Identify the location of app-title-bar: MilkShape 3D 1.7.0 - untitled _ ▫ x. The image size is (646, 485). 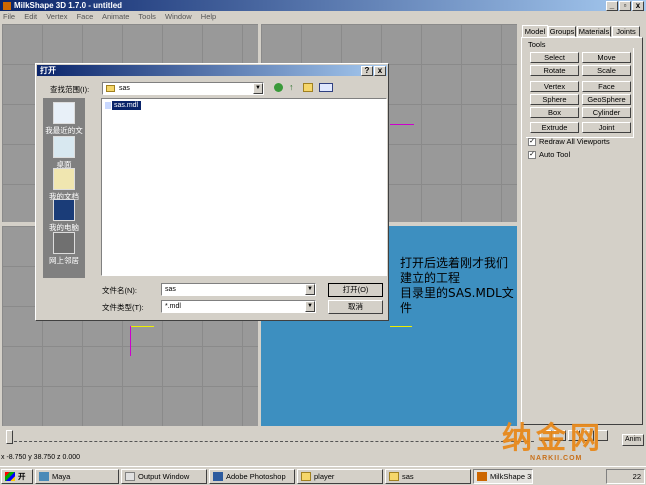
(323, 5).